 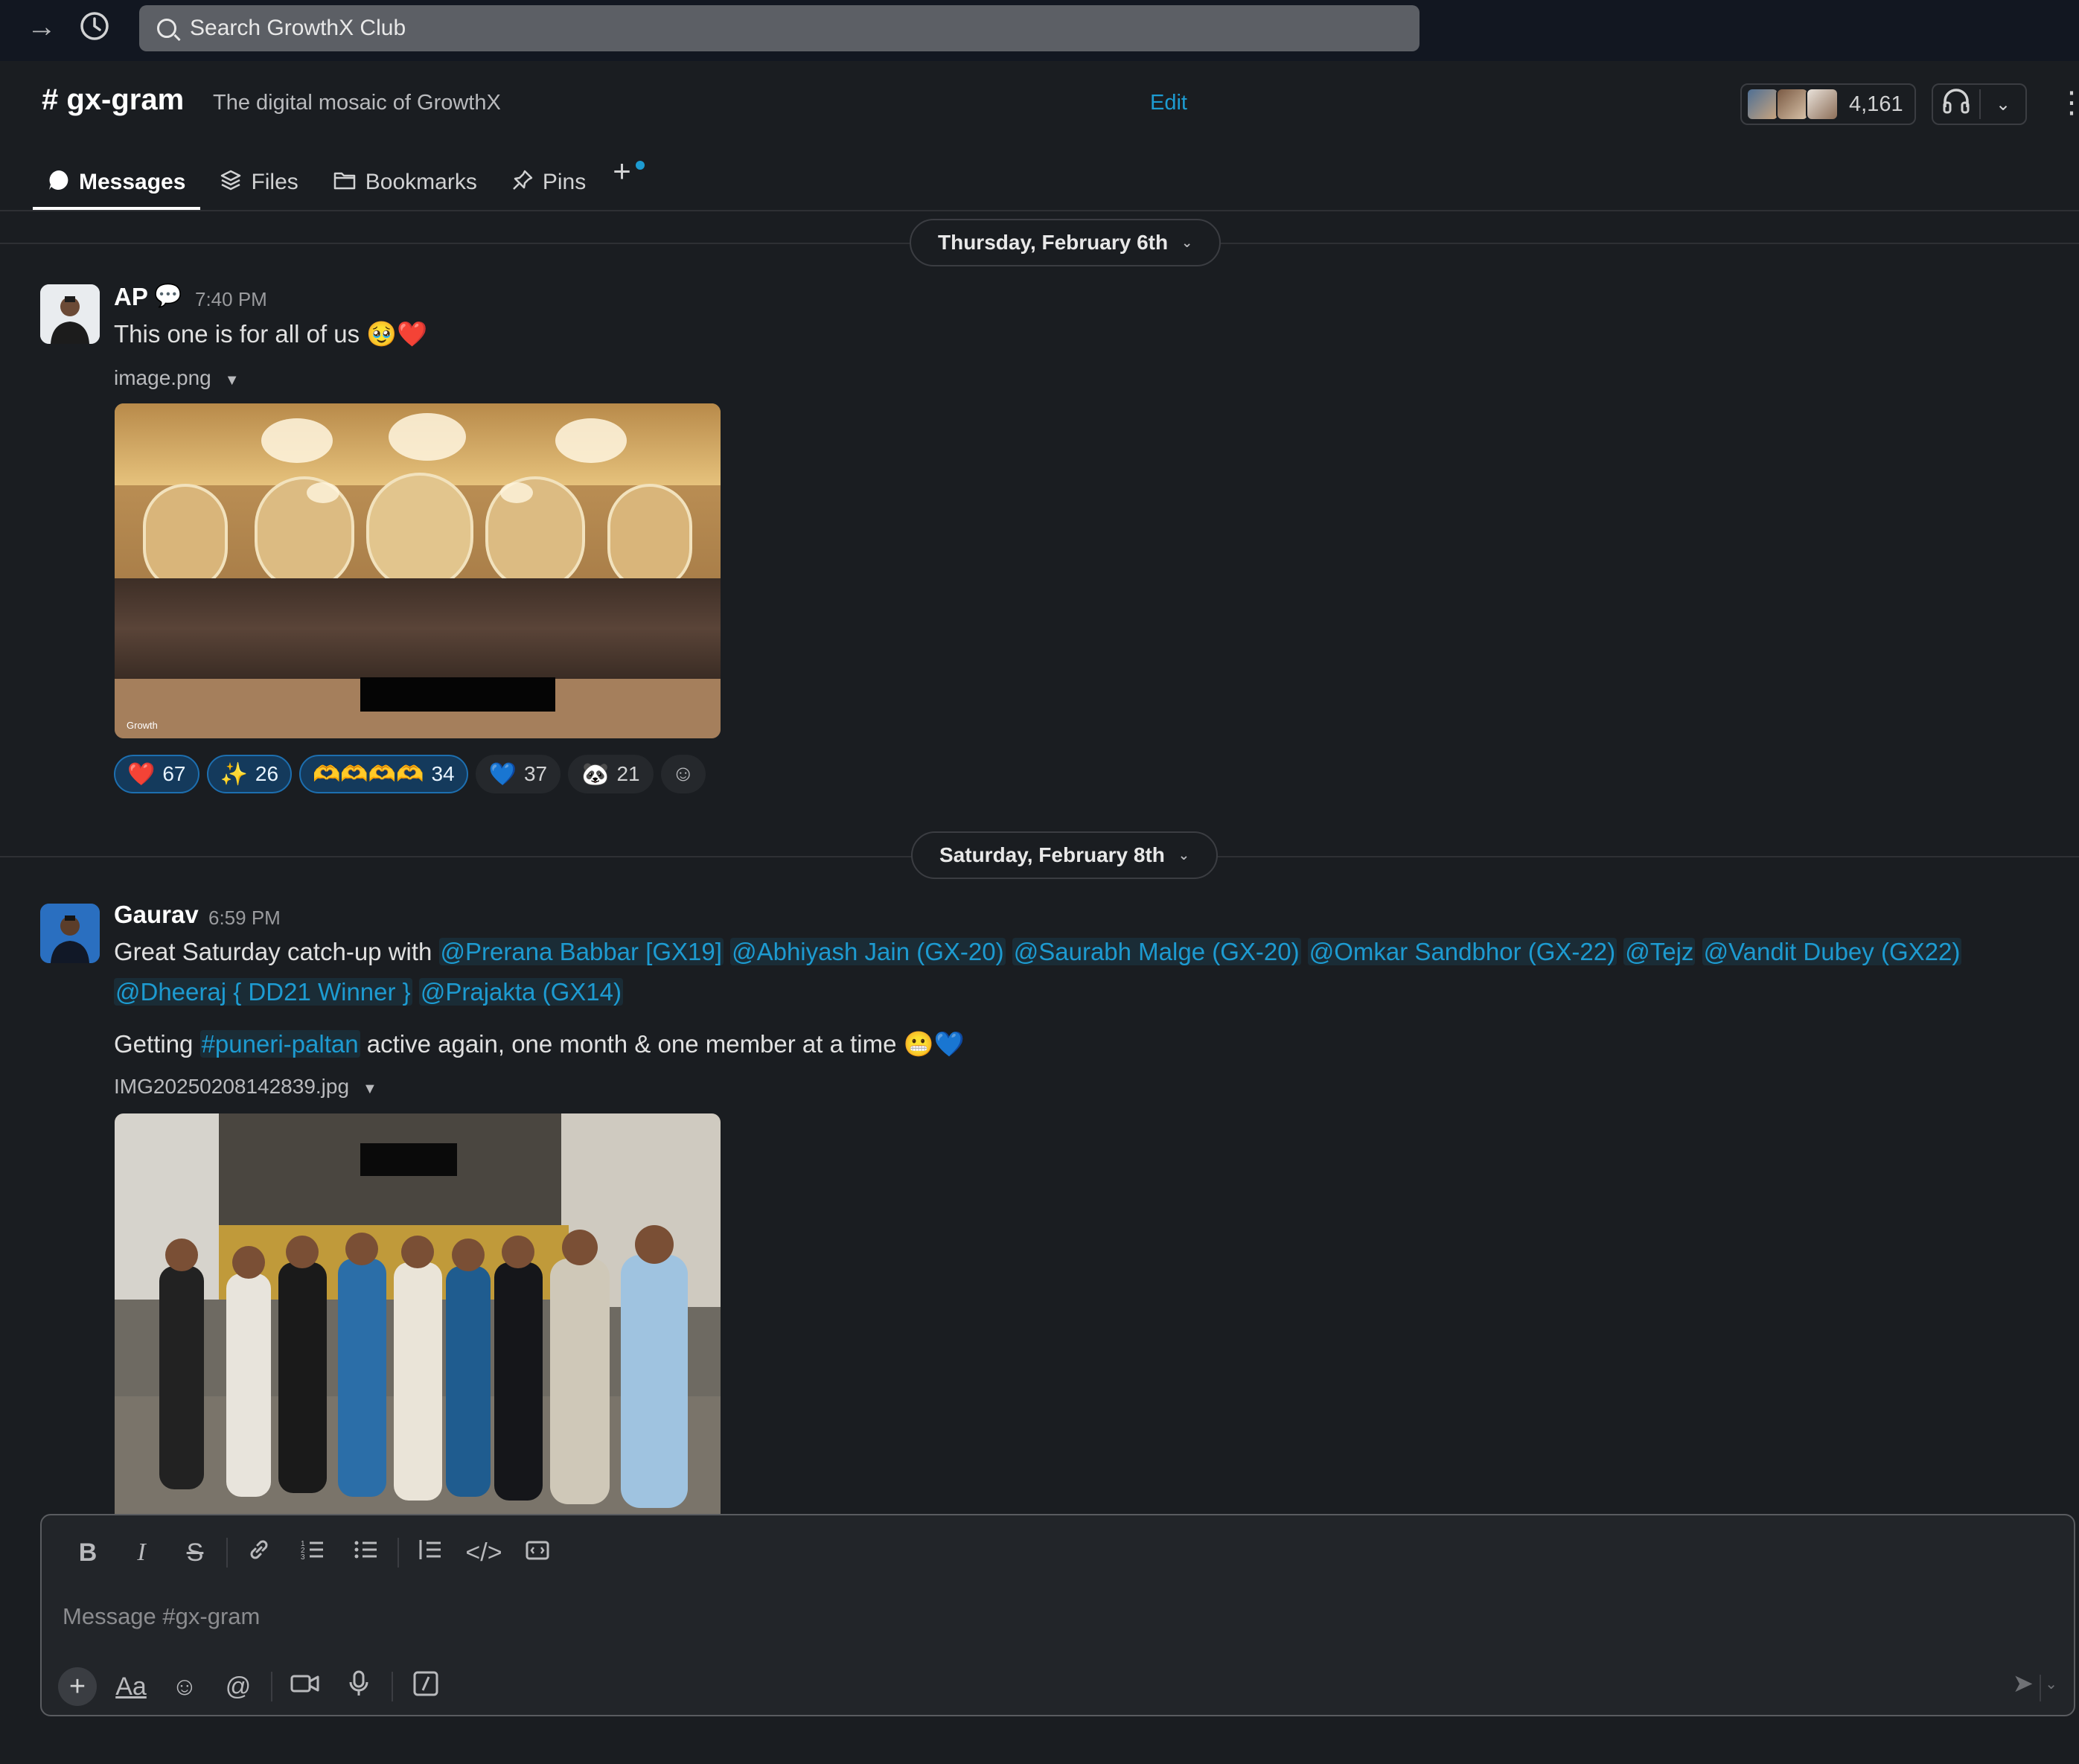 I want to click on channel-name: # gx-gram, so click(x=113, y=100).